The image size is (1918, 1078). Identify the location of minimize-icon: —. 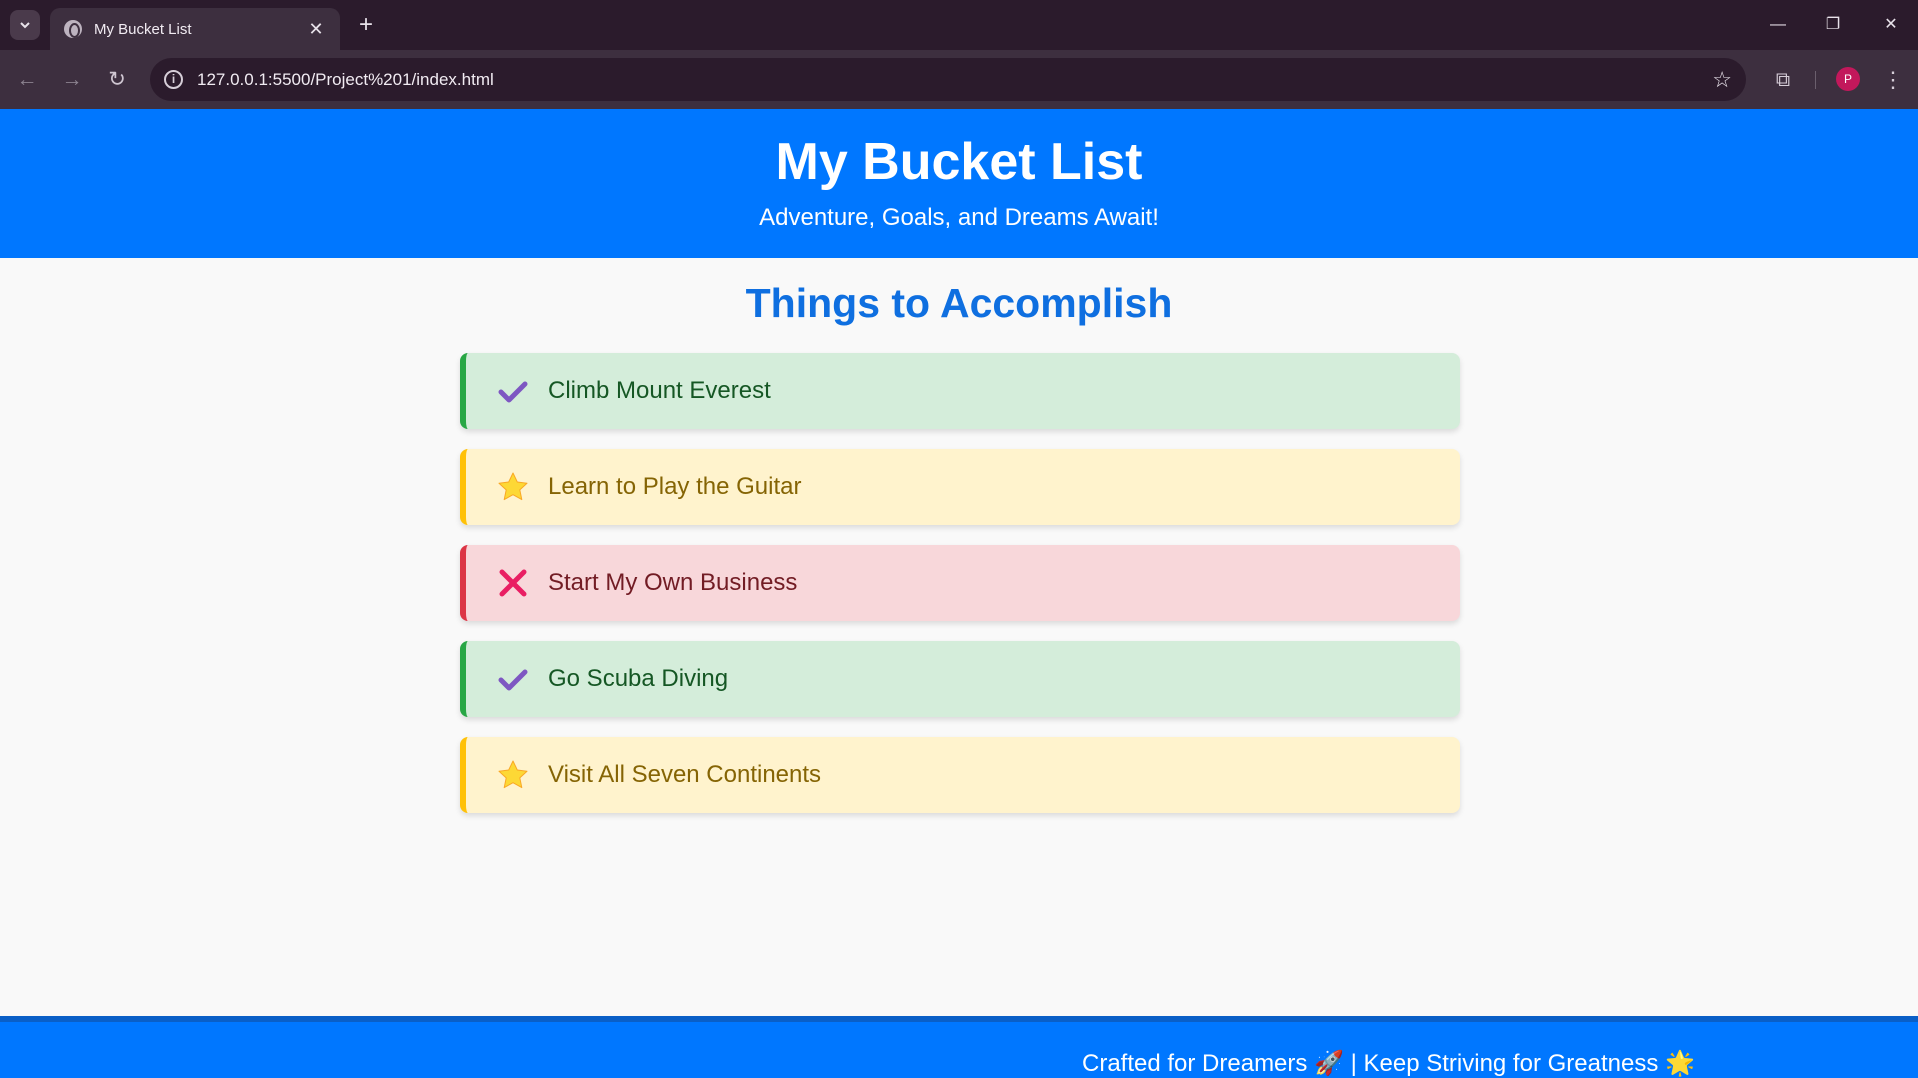
(1778, 25).